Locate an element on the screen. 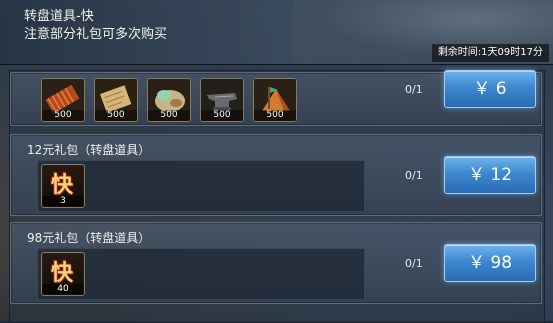  kuai-token-icon: 快 40 is located at coordinates (63, 274).